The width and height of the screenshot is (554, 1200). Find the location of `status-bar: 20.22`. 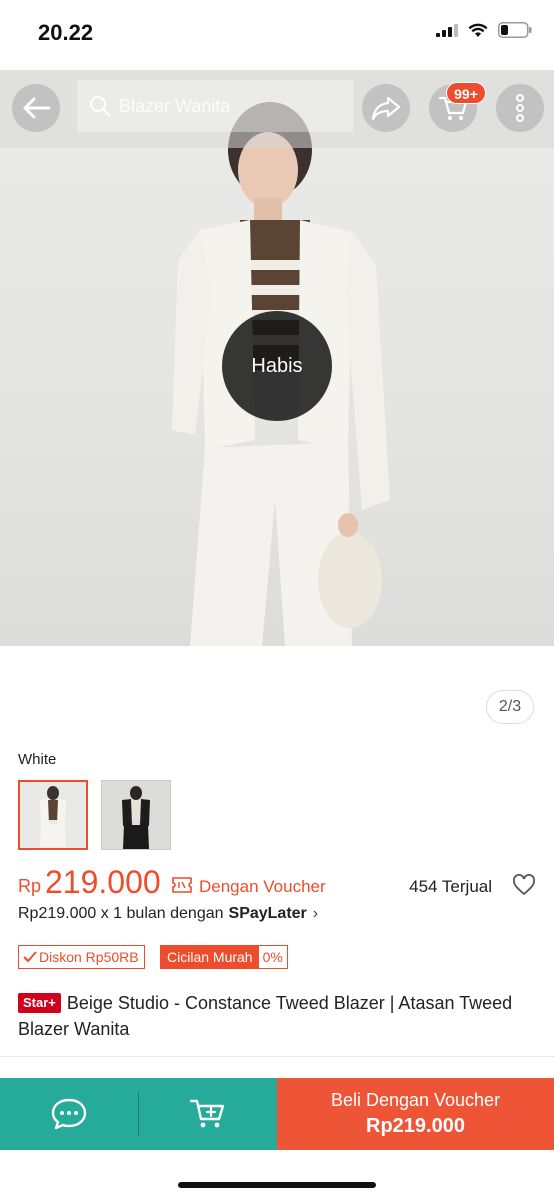

status-bar: 20.22 is located at coordinates (277, 35).